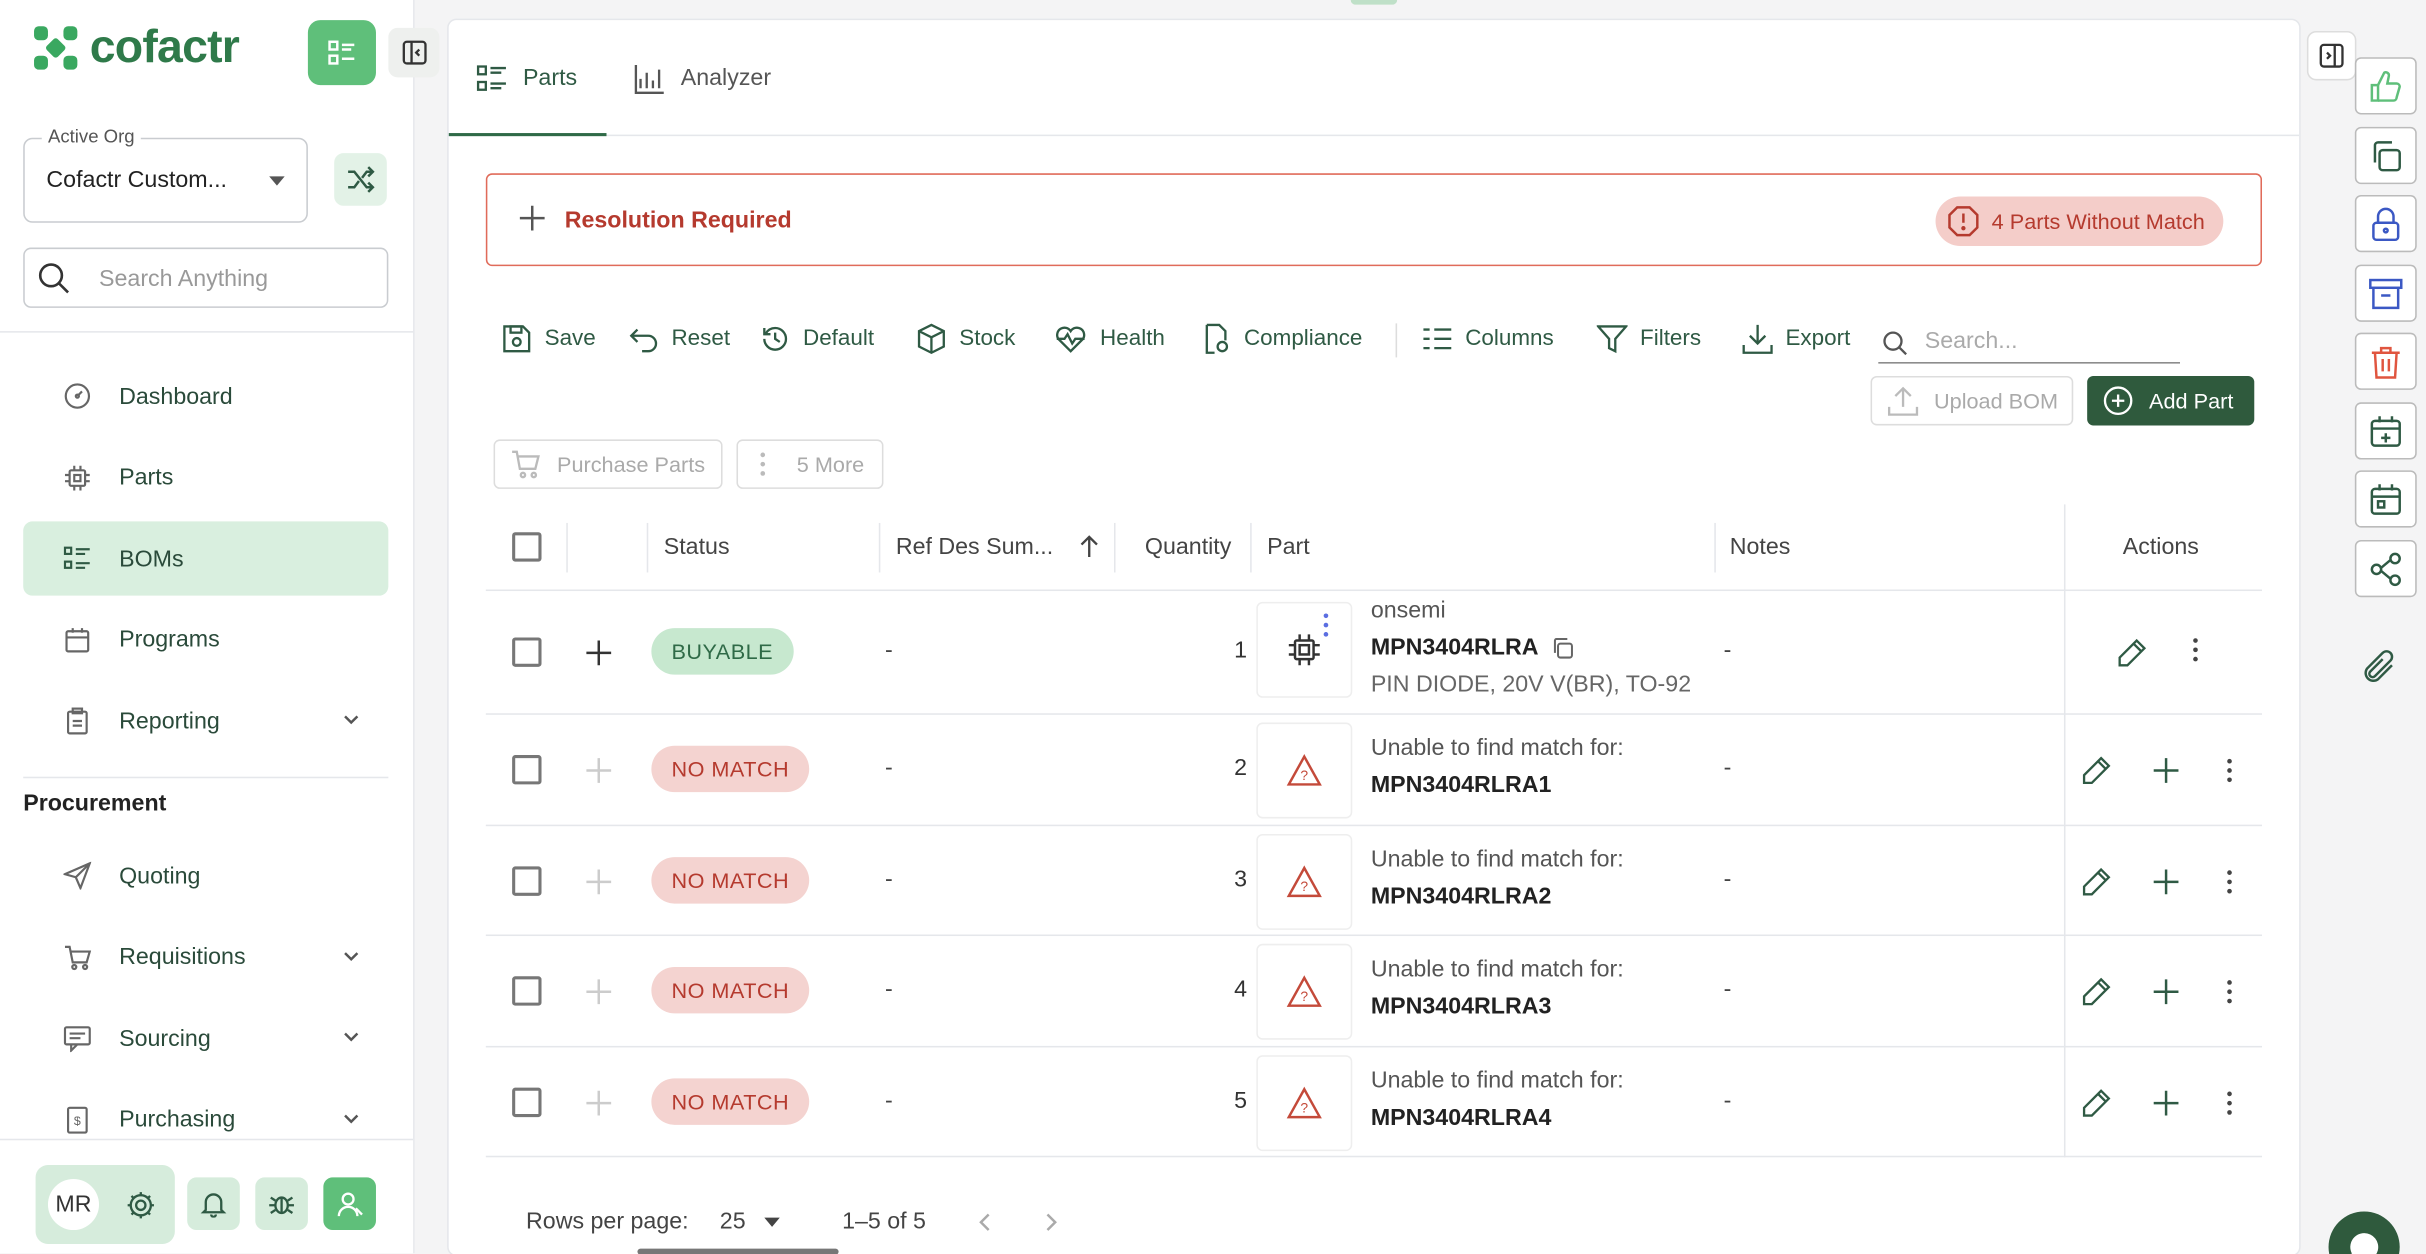 The height and width of the screenshot is (1254, 2426). What do you see at coordinates (2385, 361) in the screenshot?
I see `delete-button` at bounding box center [2385, 361].